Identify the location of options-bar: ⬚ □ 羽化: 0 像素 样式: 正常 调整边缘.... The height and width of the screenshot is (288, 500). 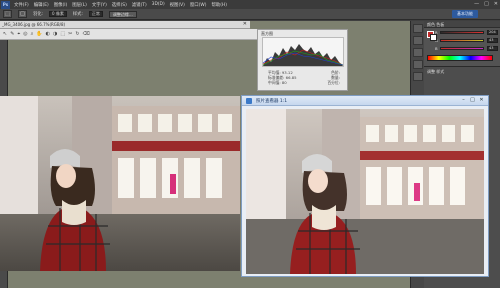
(250, 14).